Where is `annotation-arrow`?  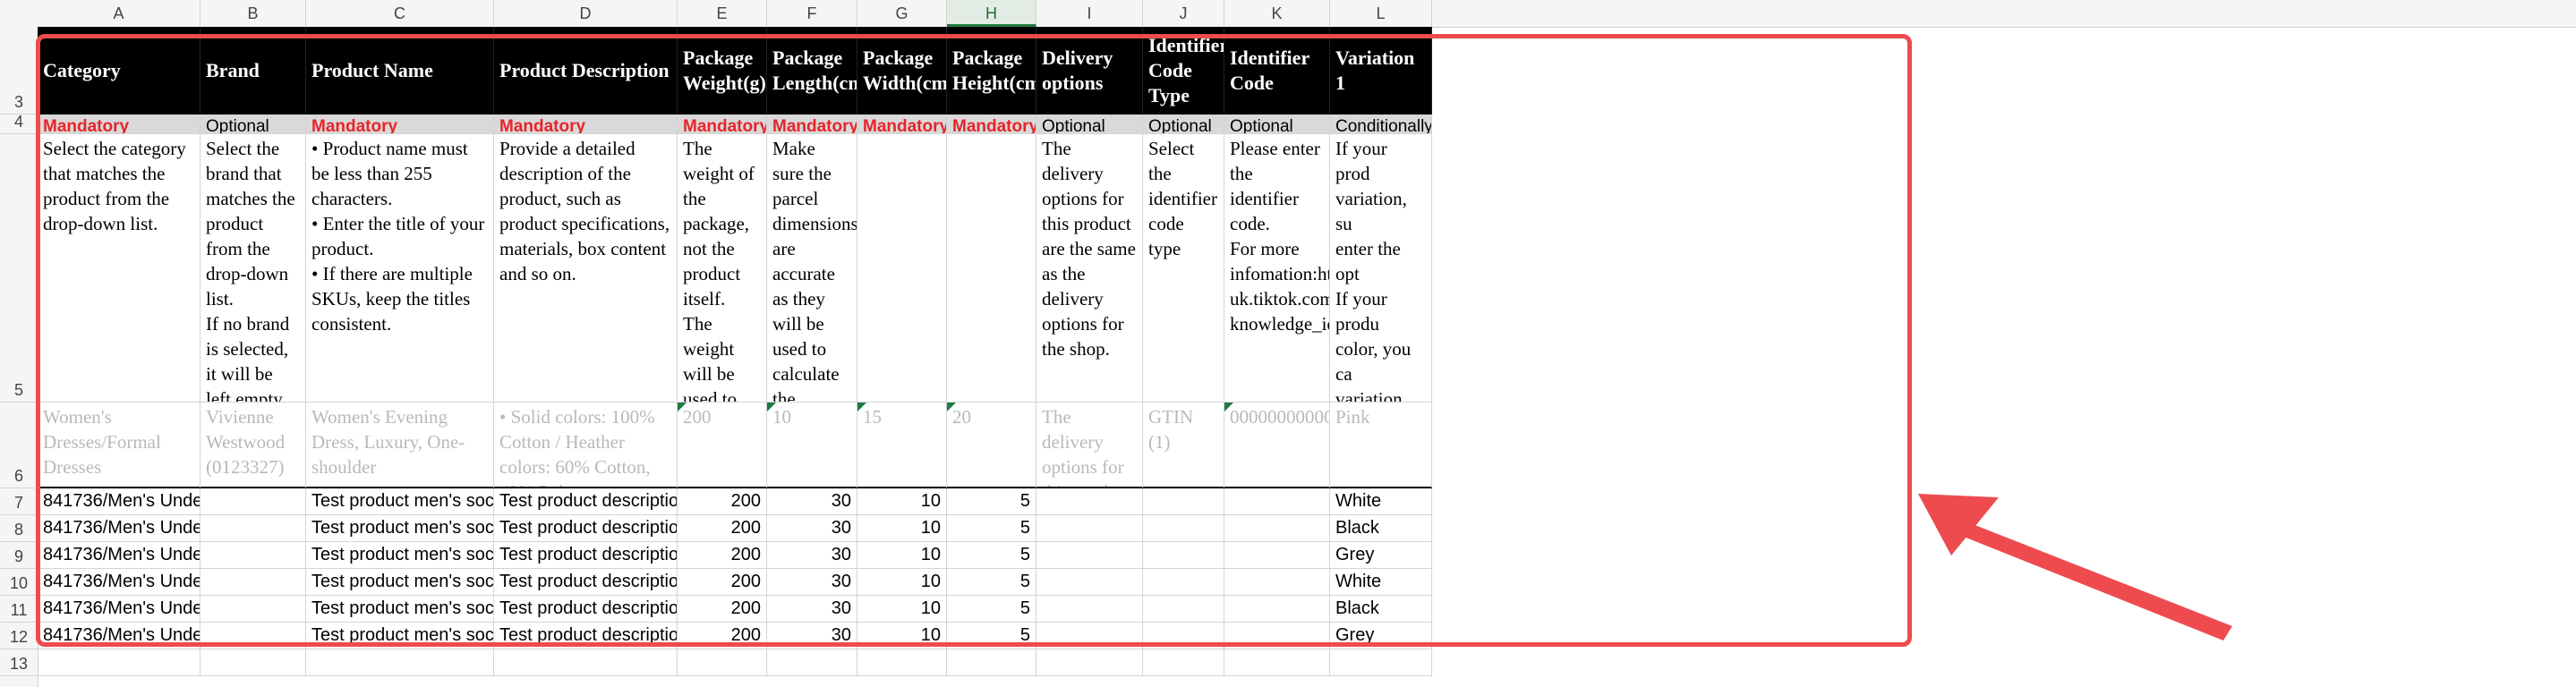
annotation-arrow is located at coordinates (2075, 567).